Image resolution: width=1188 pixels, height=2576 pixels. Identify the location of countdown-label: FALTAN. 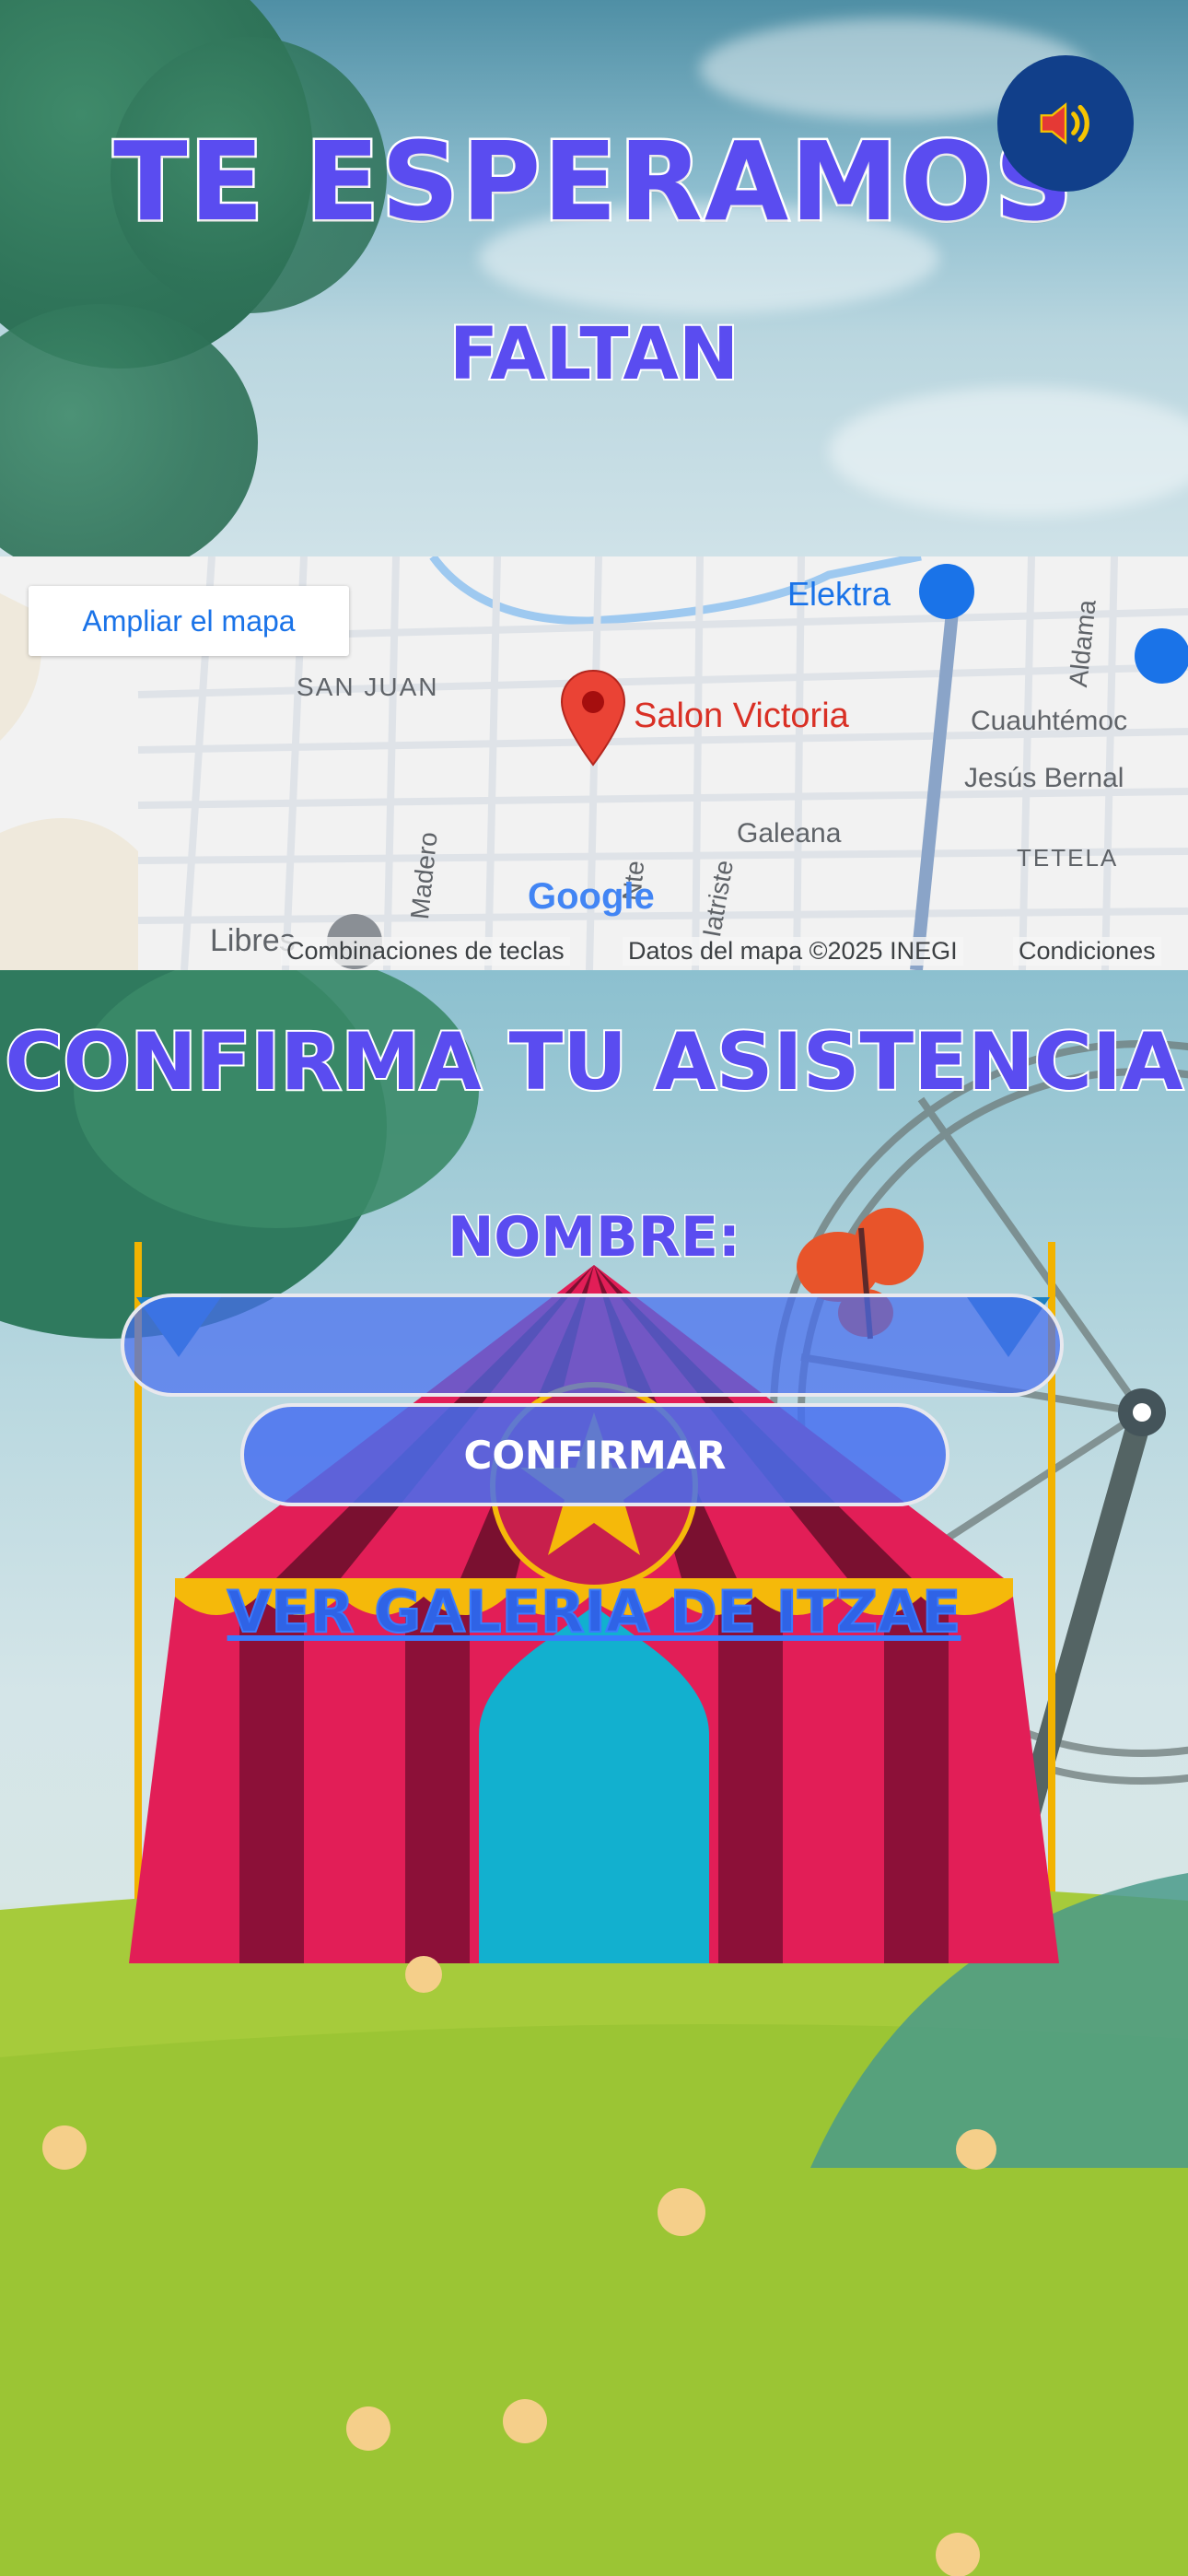
(594, 354).